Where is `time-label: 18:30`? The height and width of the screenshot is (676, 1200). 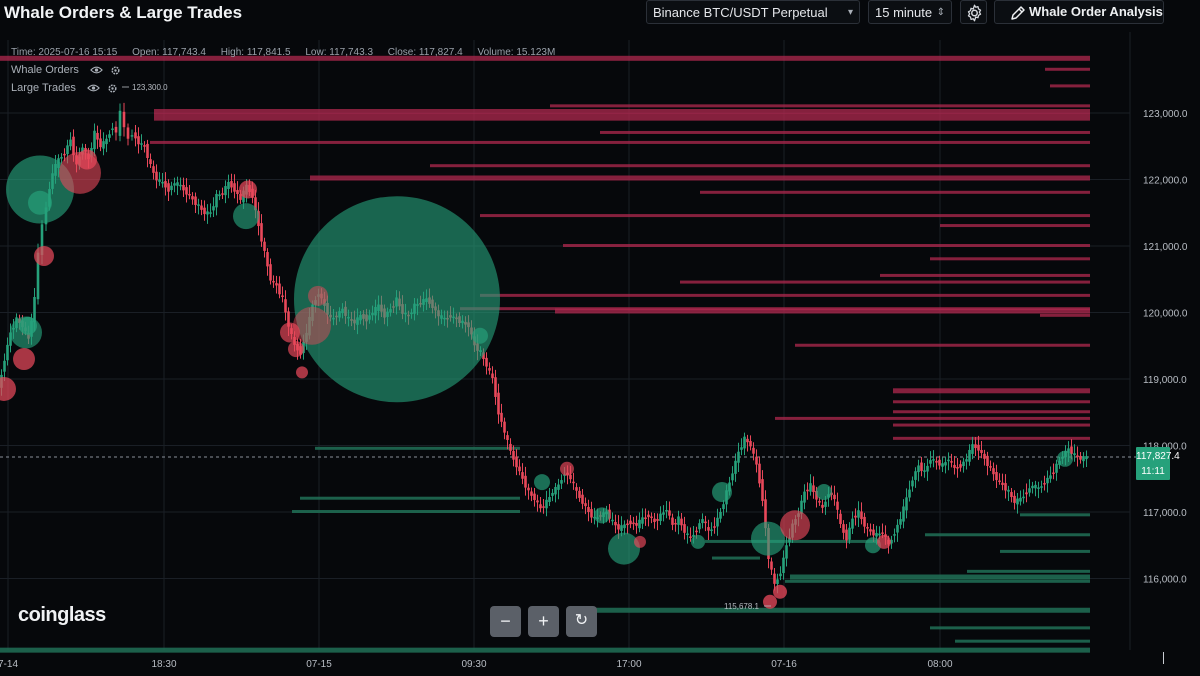
time-label: 18:30 is located at coordinates (163, 664).